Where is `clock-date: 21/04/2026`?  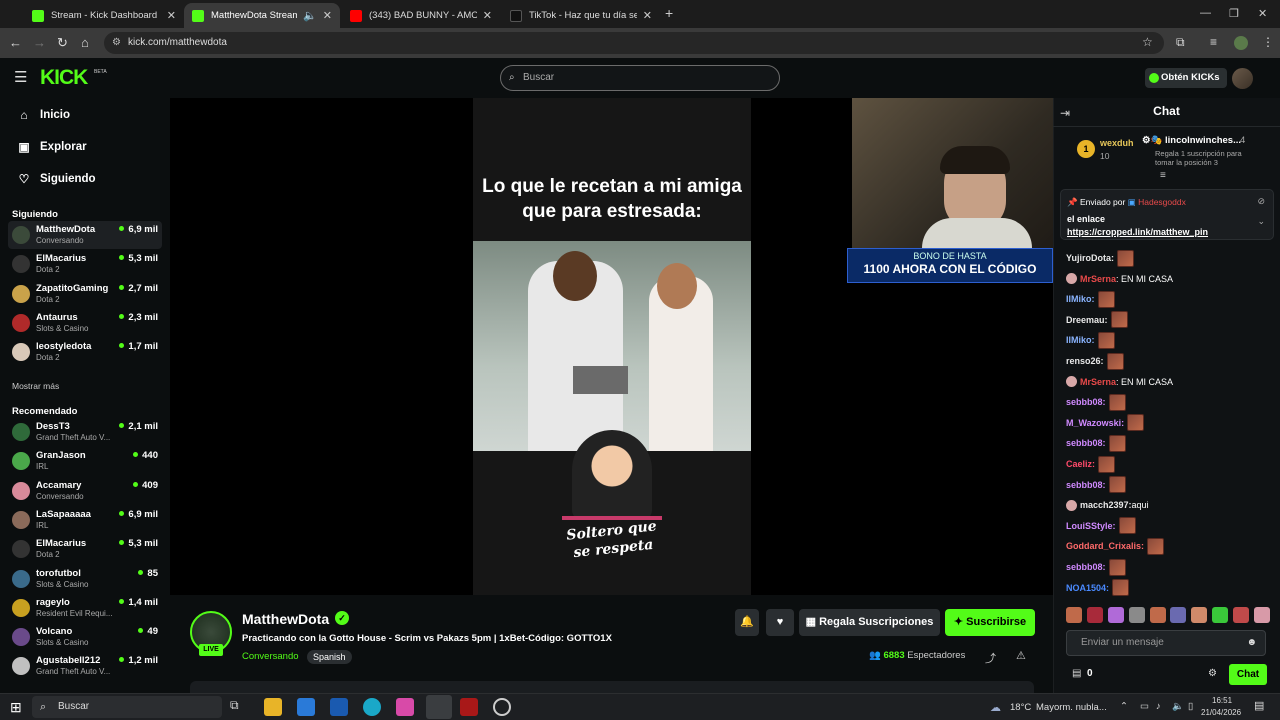
clock-date: 21/04/2026 is located at coordinates (1221, 712).